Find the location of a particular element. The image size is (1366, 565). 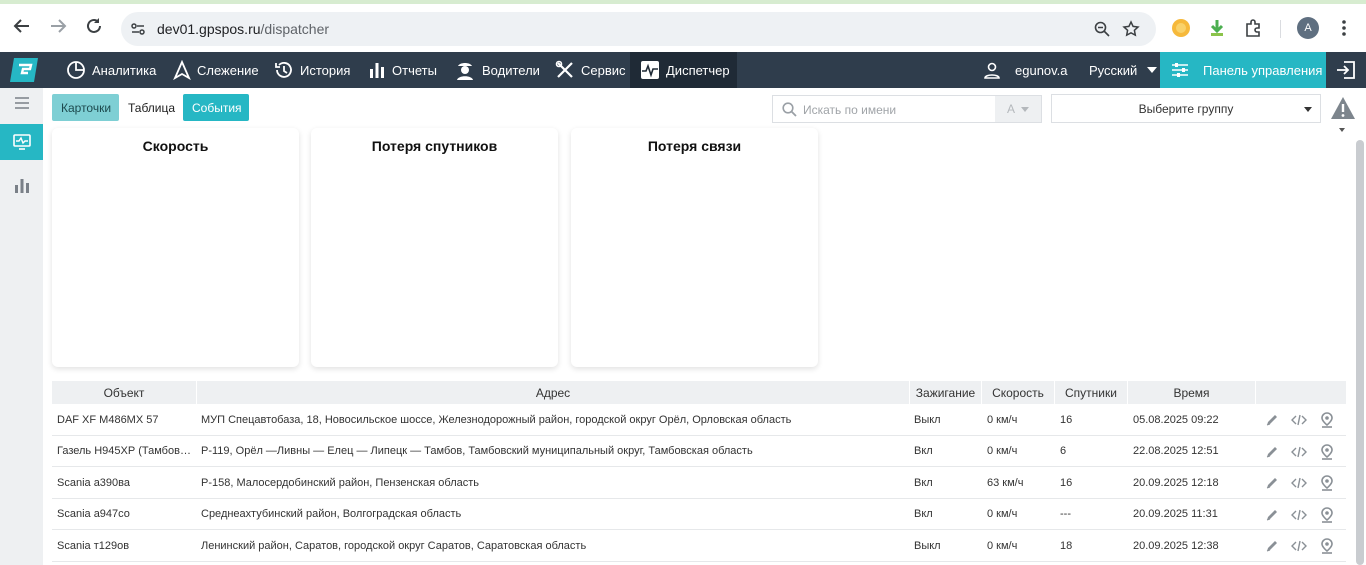

sidebar-item-dispatcher is located at coordinates (21, 142).